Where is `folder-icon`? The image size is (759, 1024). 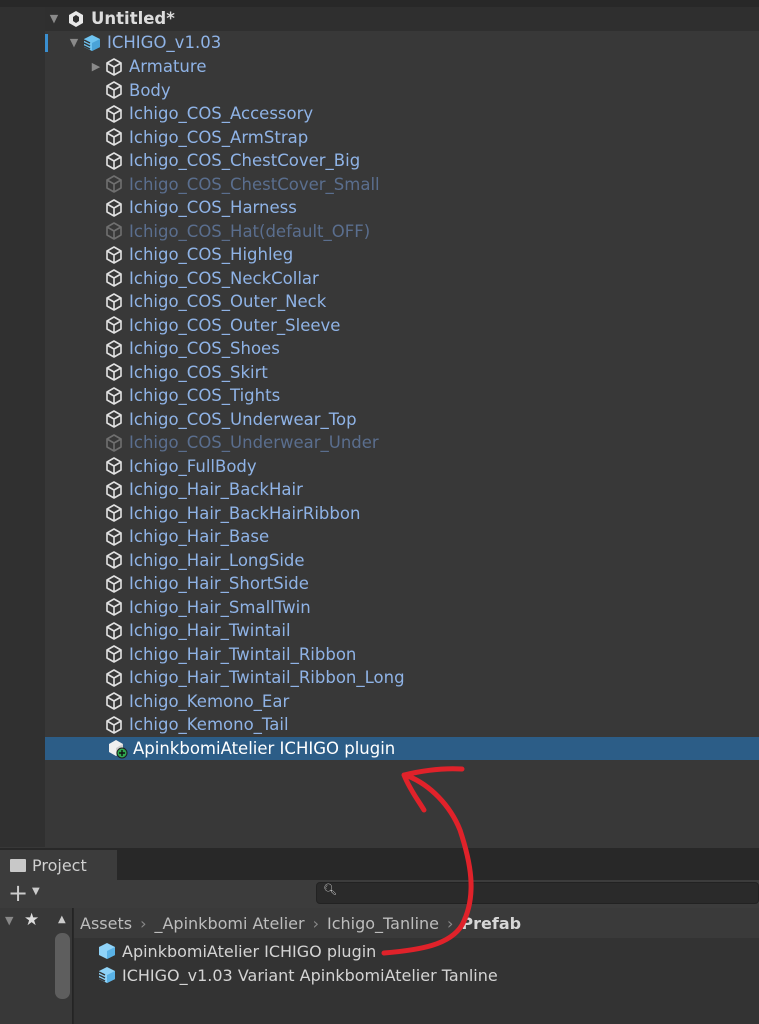
folder-icon is located at coordinates (18, 865).